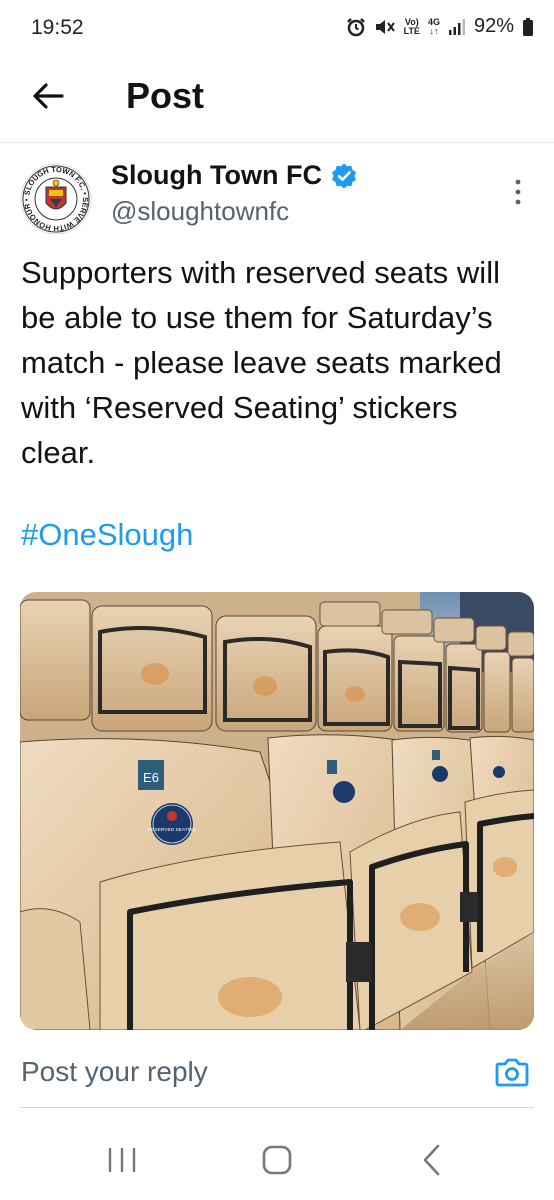 Image resolution: width=554 pixels, height=1200 pixels. Describe the element at coordinates (277, 1072) in the screenshot. I see `reply-bar: Post your reply` at that location.